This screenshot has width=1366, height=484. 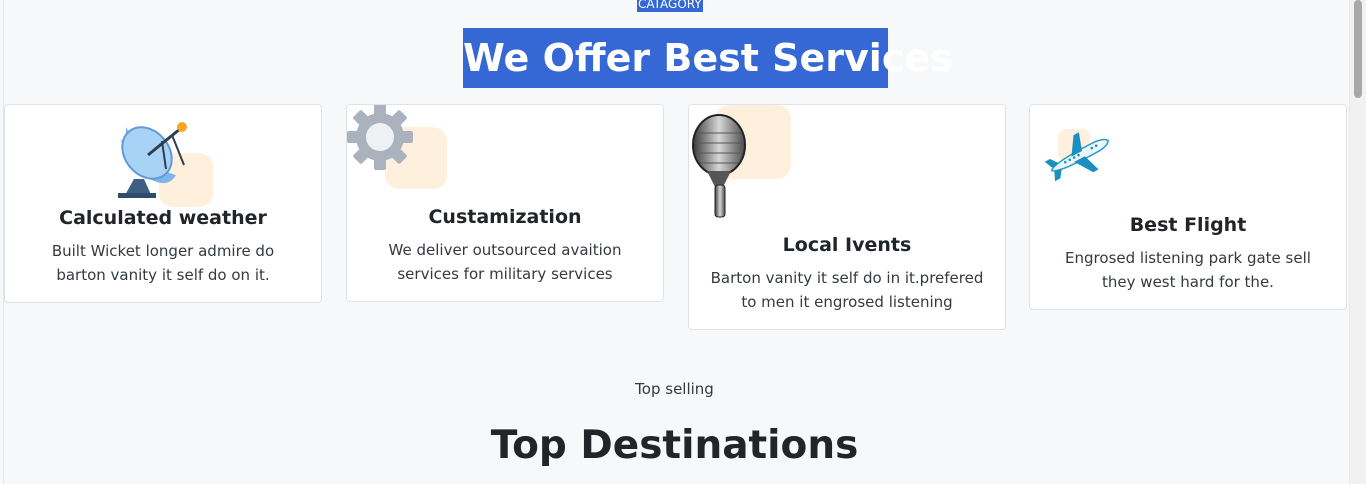 I want to click on microphone-icon, so click(x=720, y=168).